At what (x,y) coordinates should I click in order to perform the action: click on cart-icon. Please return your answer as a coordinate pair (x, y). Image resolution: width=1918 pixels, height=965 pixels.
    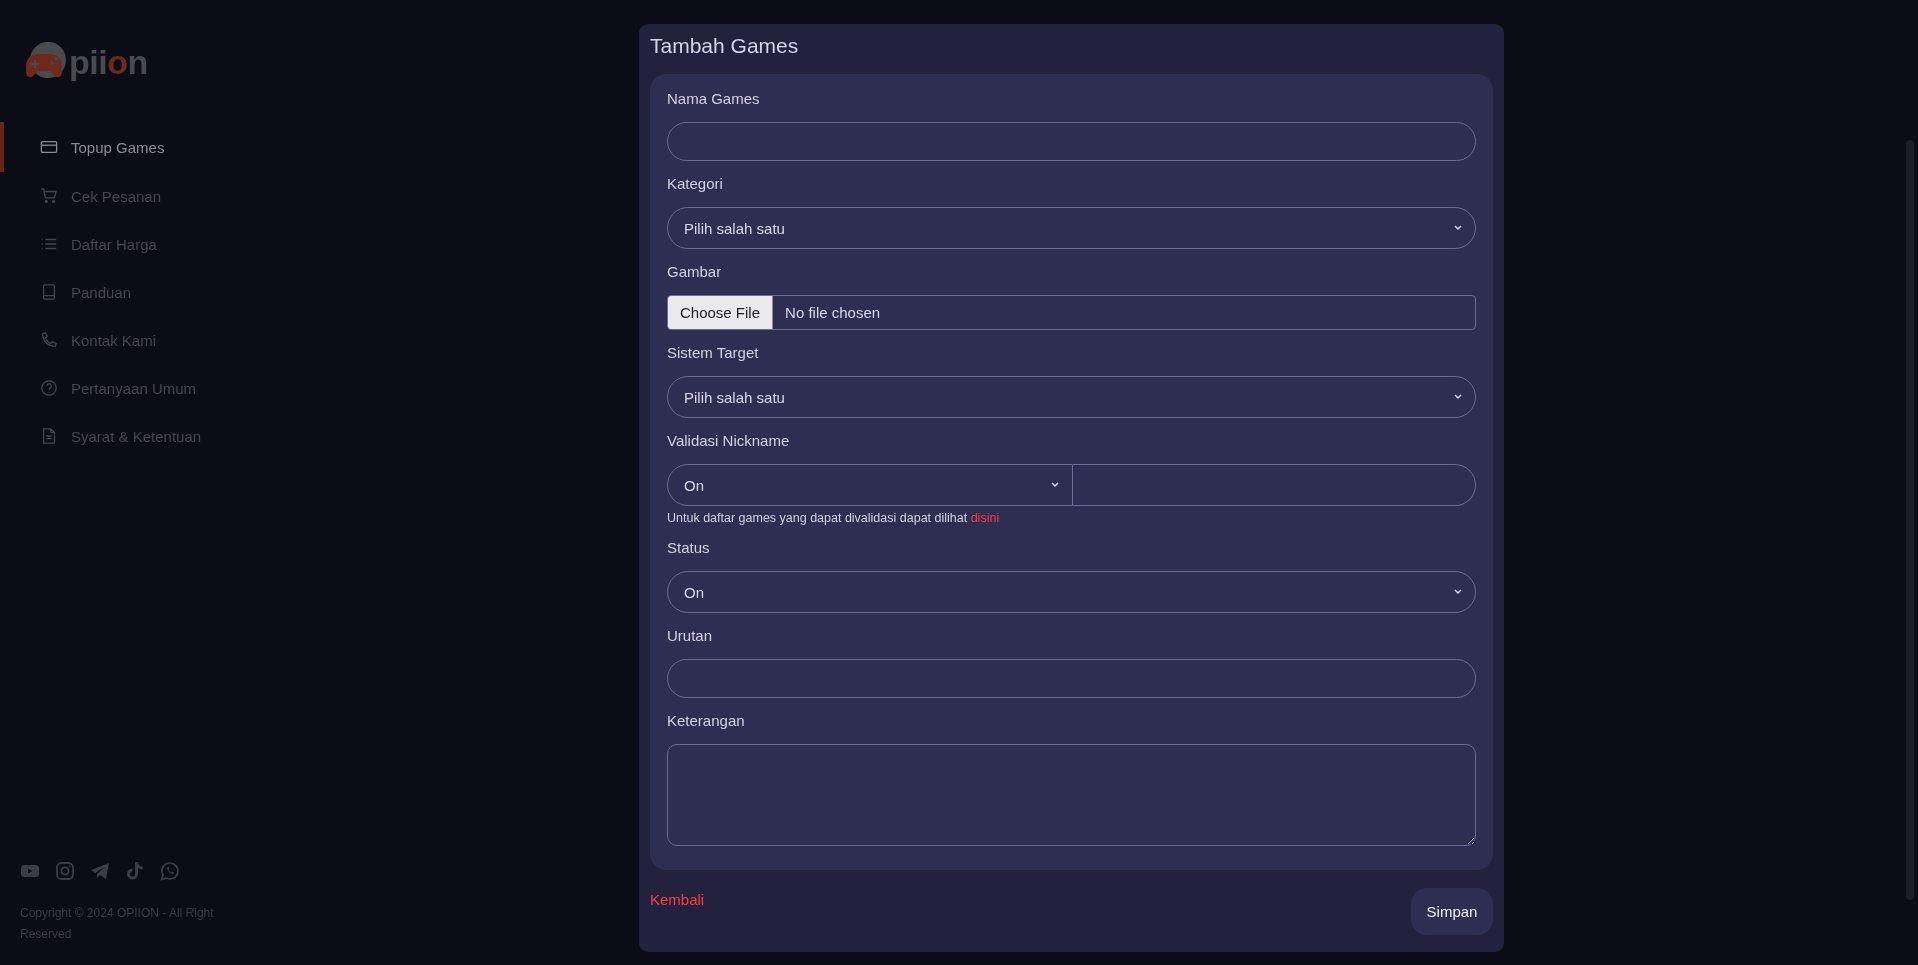
    Looking at the image, I should click on (49, 196).